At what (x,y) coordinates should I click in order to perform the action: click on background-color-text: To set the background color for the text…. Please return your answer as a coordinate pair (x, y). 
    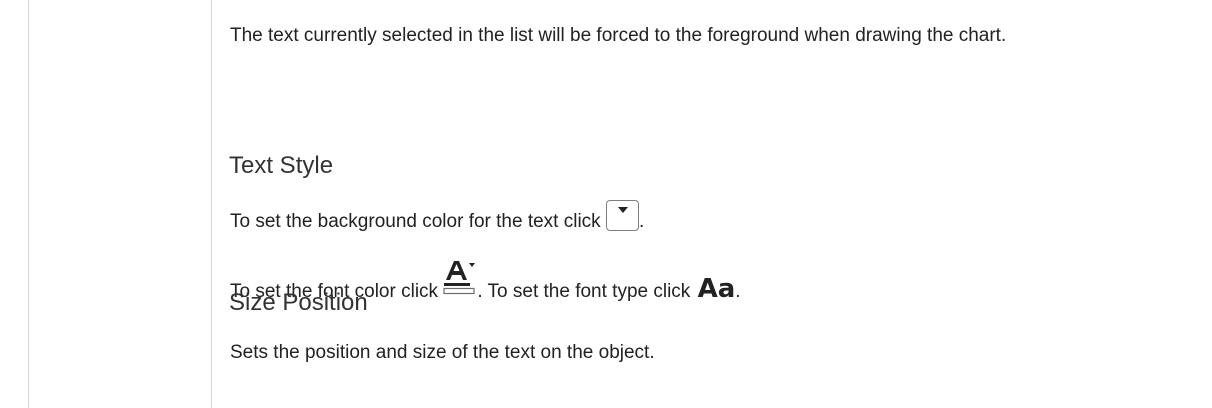
    Looking at the image, I should click on (415, 221).